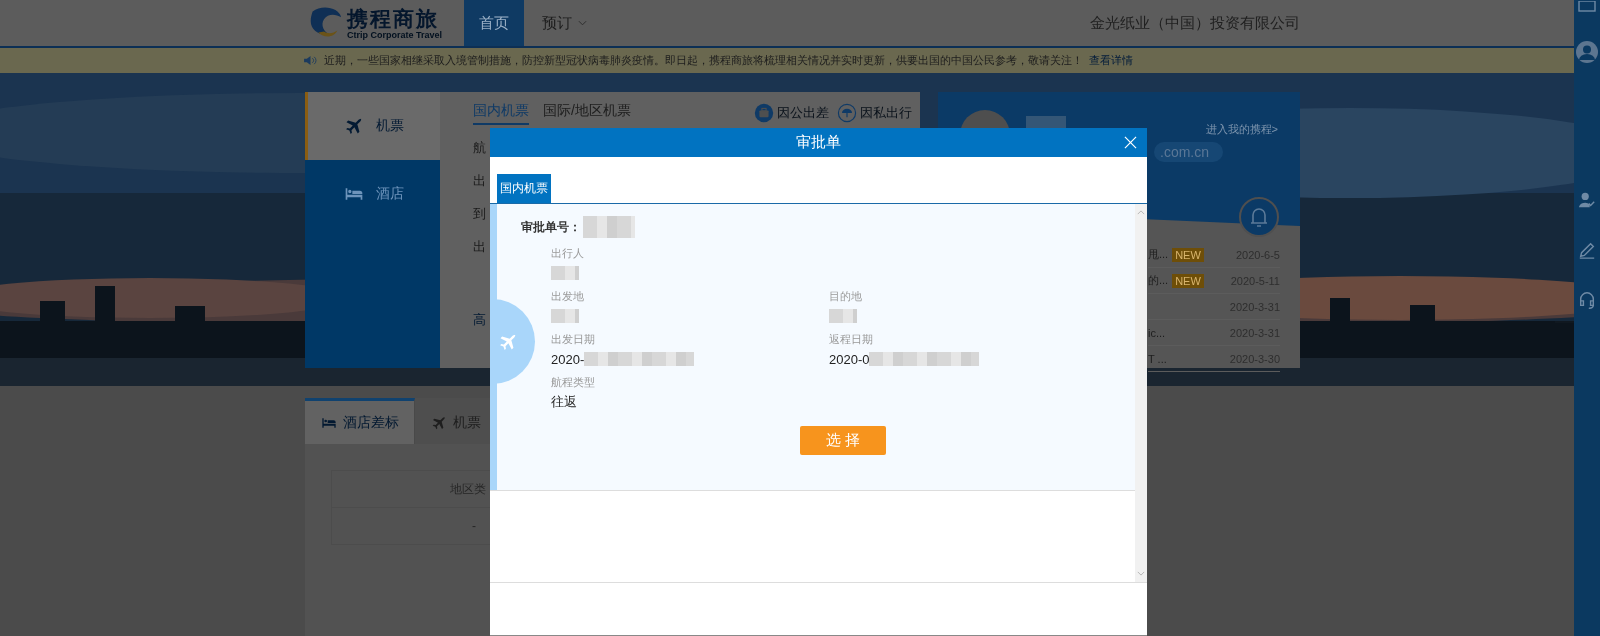 The width and height of the screenshot is (1600, 636). I want to click on close-icon, so click(1130, 142).